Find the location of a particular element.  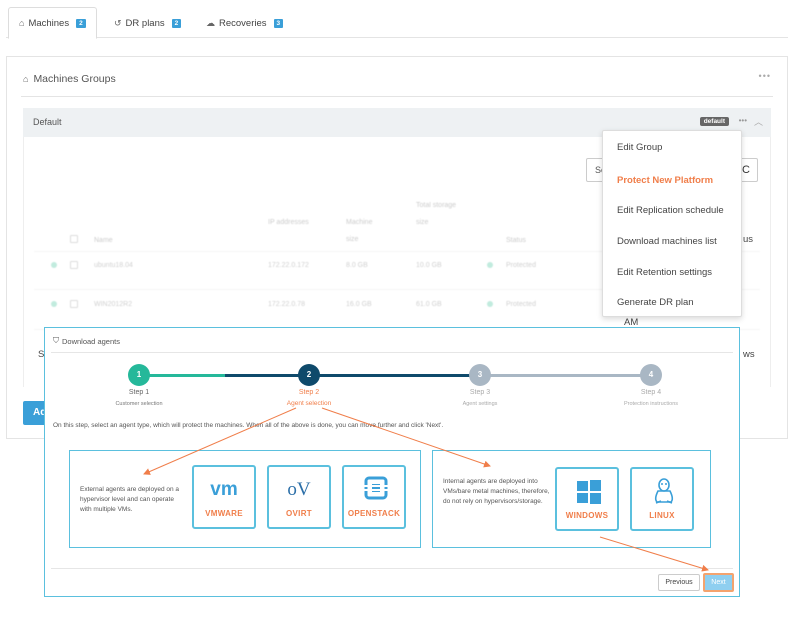

tab-dr-plans: ↺ DR plans 2 is located at coordinates (147, 23).